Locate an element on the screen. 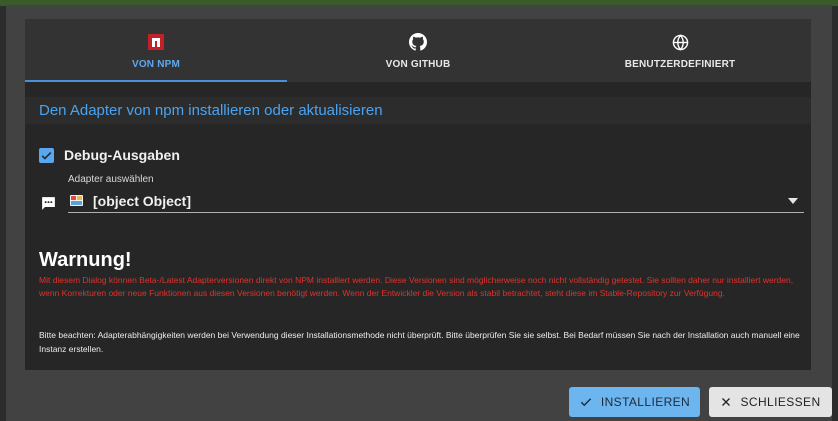  close-icon is located at coordinates (726, 402).